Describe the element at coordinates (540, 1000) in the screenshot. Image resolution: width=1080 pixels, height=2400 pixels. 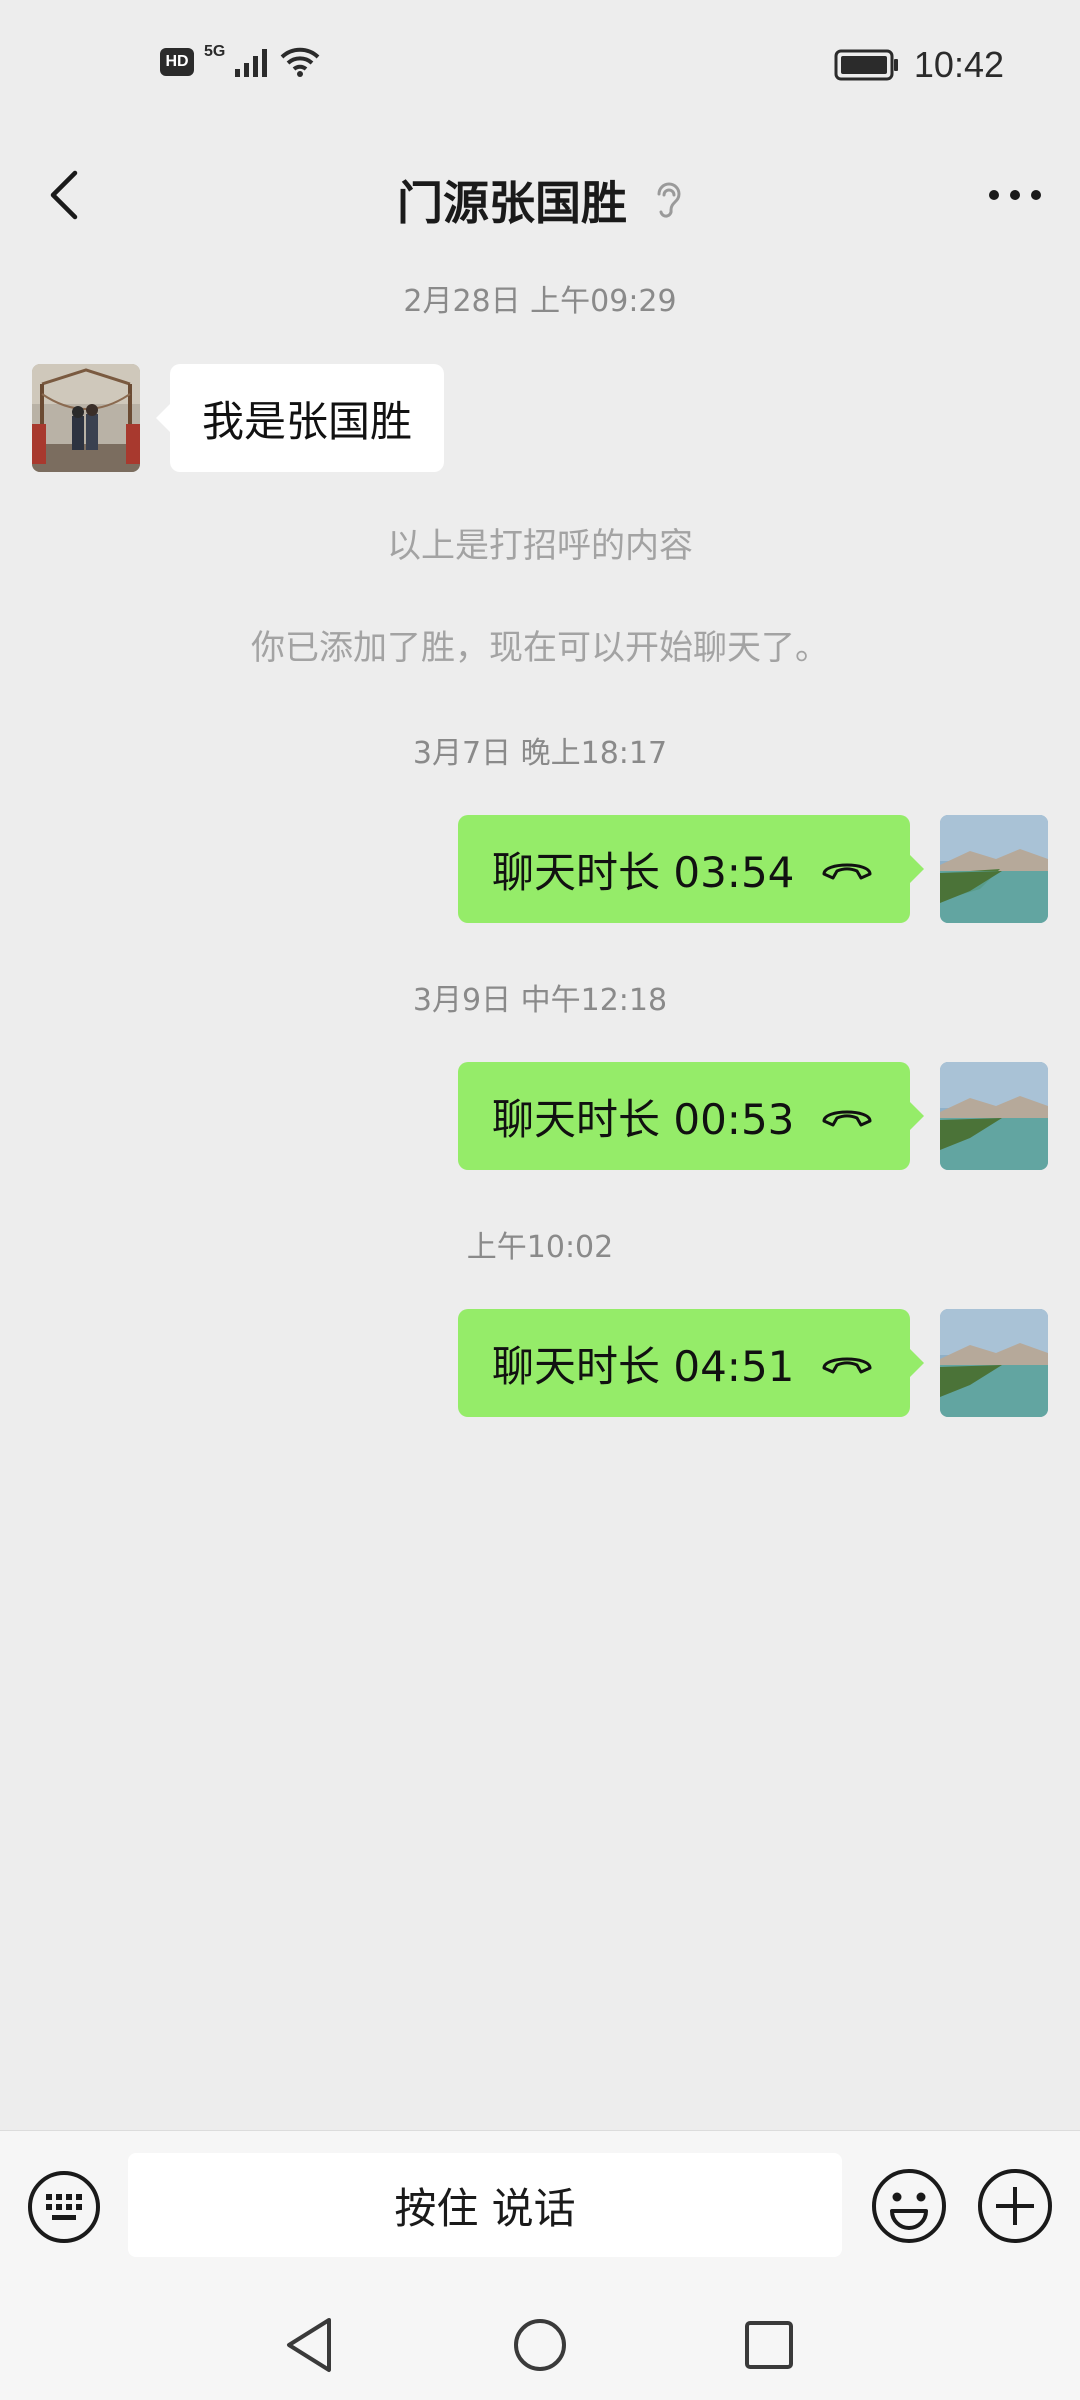
I see `timestamp: 3月9日 中午12:18` at that location.